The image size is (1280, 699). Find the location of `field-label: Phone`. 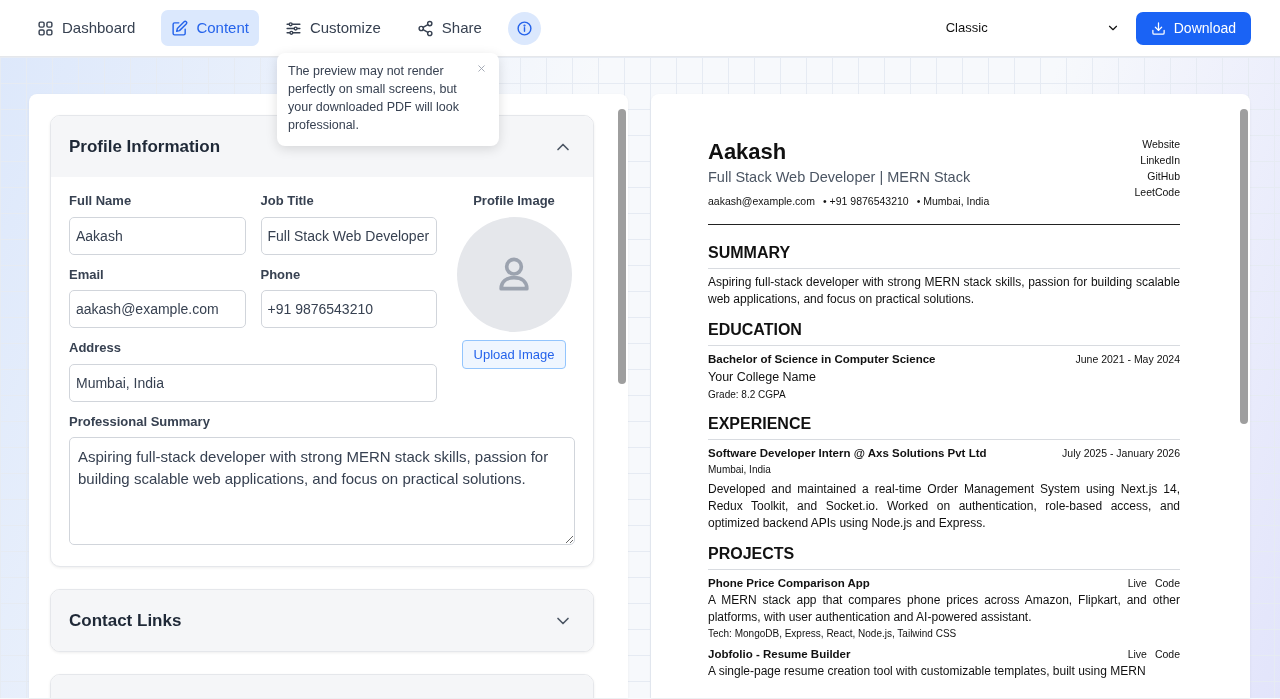

field-label: Phone is located at coordinates (281, 274).